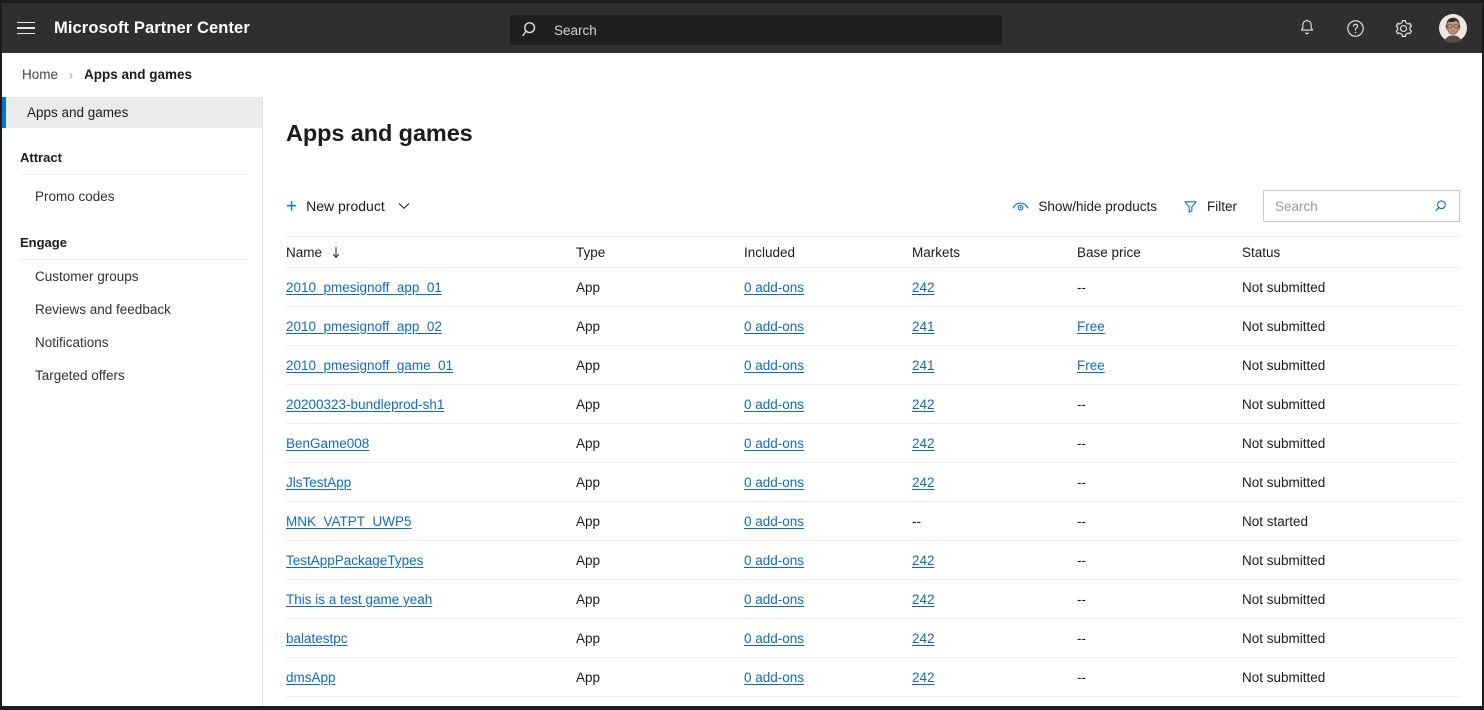 This screenshot has height=710, width=1484. Describe the element at coordinates (134, 196) in the screenshot. I see `sidebar-item-promo-codes: Promo codes` at that location.